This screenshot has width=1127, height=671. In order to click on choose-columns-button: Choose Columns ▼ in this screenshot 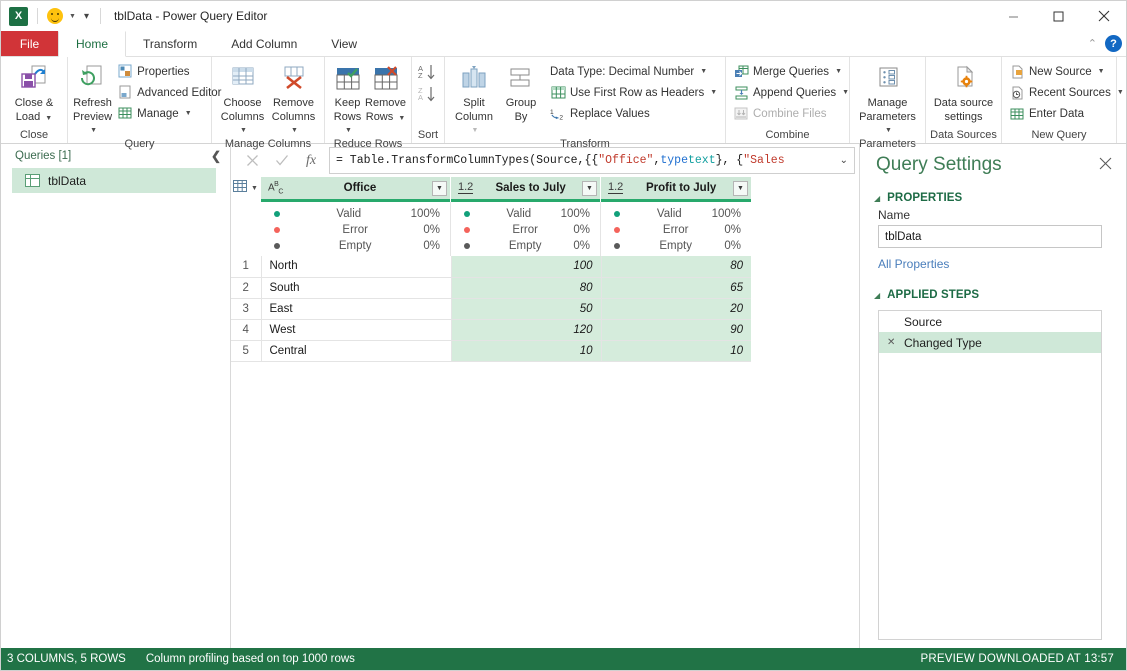, I will do `click(242, 99)`.